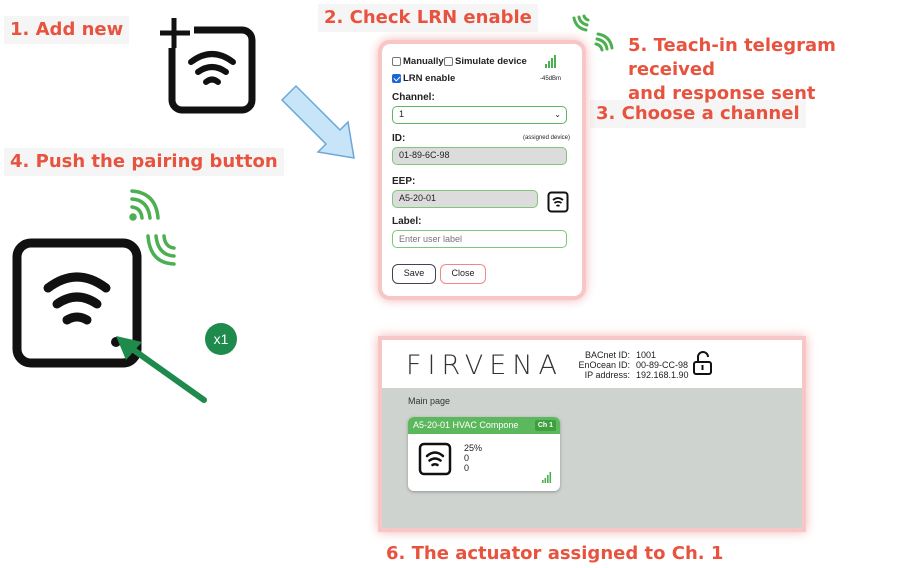 The height and width of the screenshot is (568, 900). I want to click on card-title: A5-20-01 HVAC Compone, so click(466, 425).